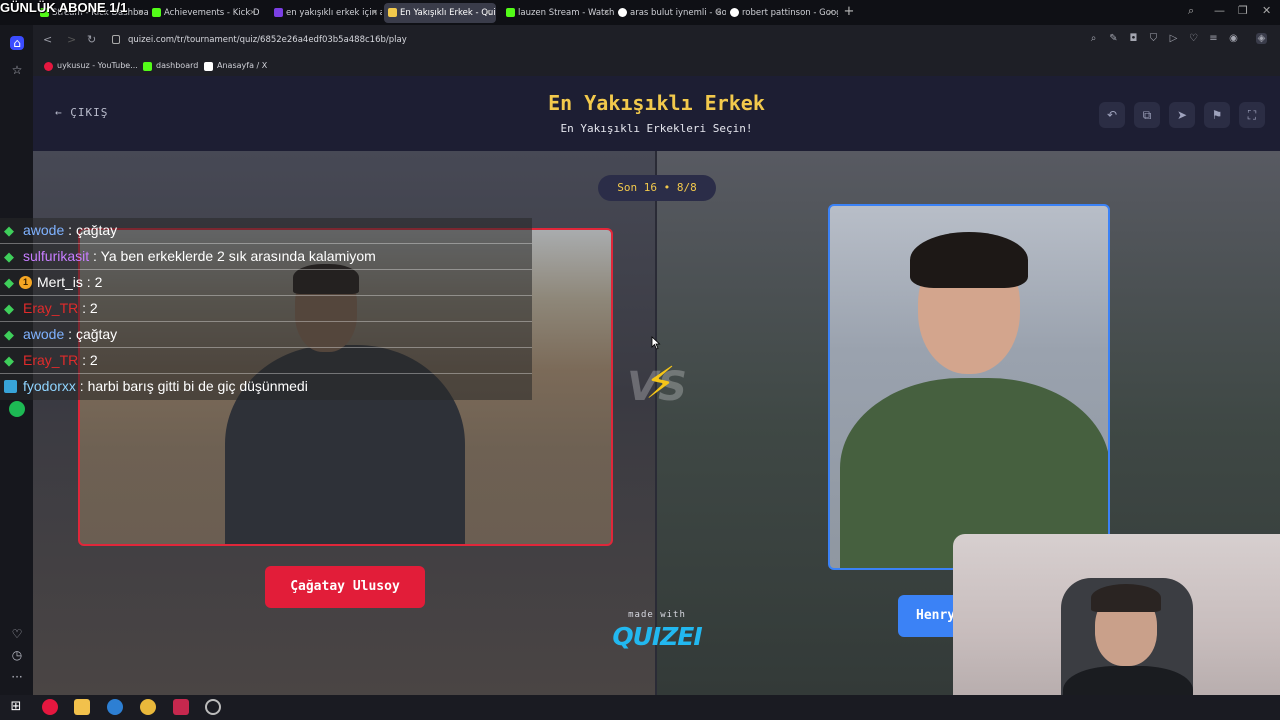  Describe the element at coordinates (91, 39) in the screenshot. I see `reload-icon: ↻` at that location.